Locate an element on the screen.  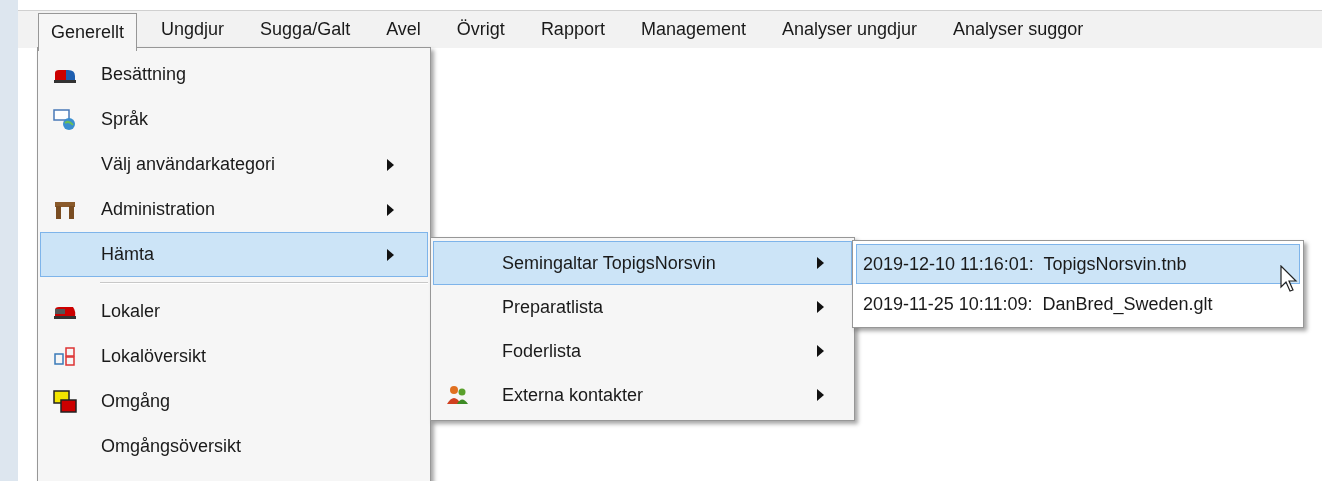
menu-item: Lokaler is located at coordinates (234, 311).